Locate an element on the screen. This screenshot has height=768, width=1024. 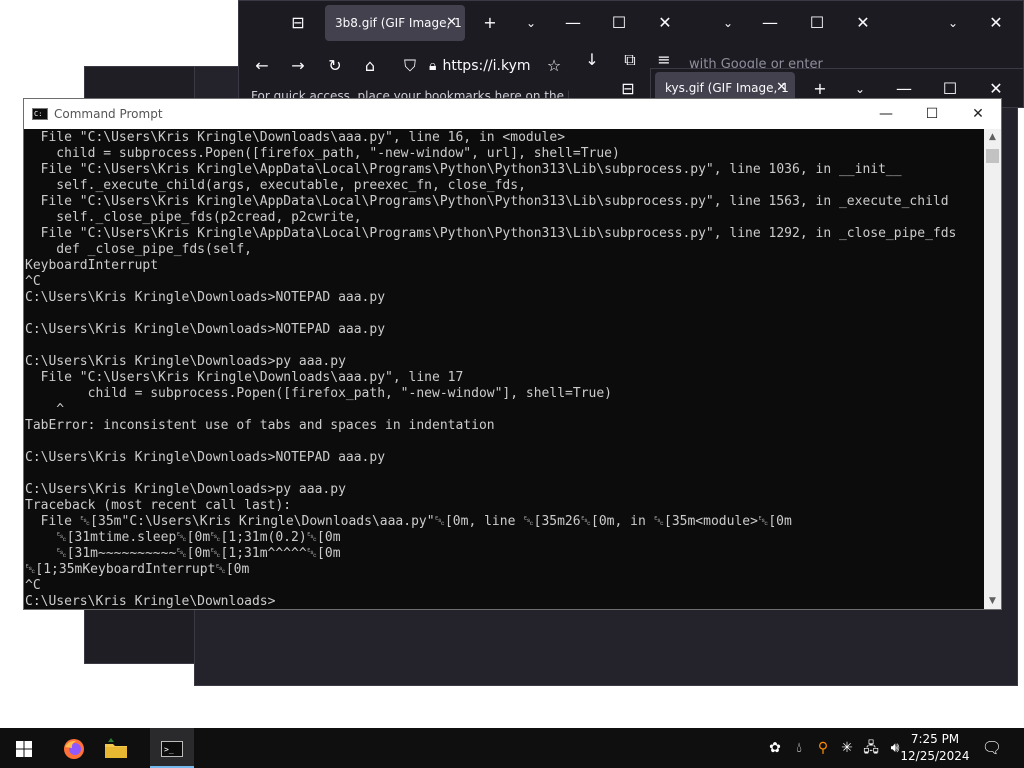
console-line: def _close_pipe_fds(self, is located at coordinates (138, 249).